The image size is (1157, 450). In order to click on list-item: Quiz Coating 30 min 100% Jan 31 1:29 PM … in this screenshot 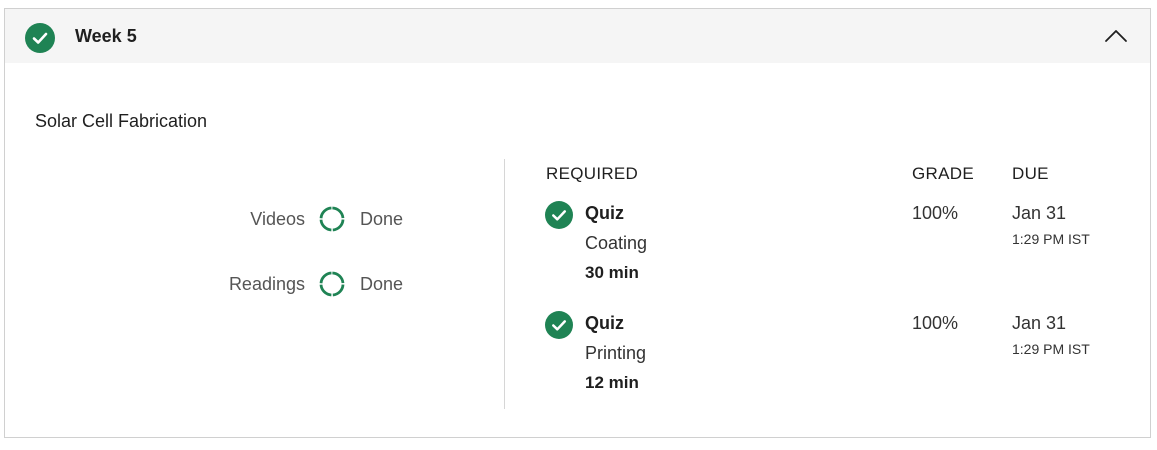, I will do `click(840, 246)`.